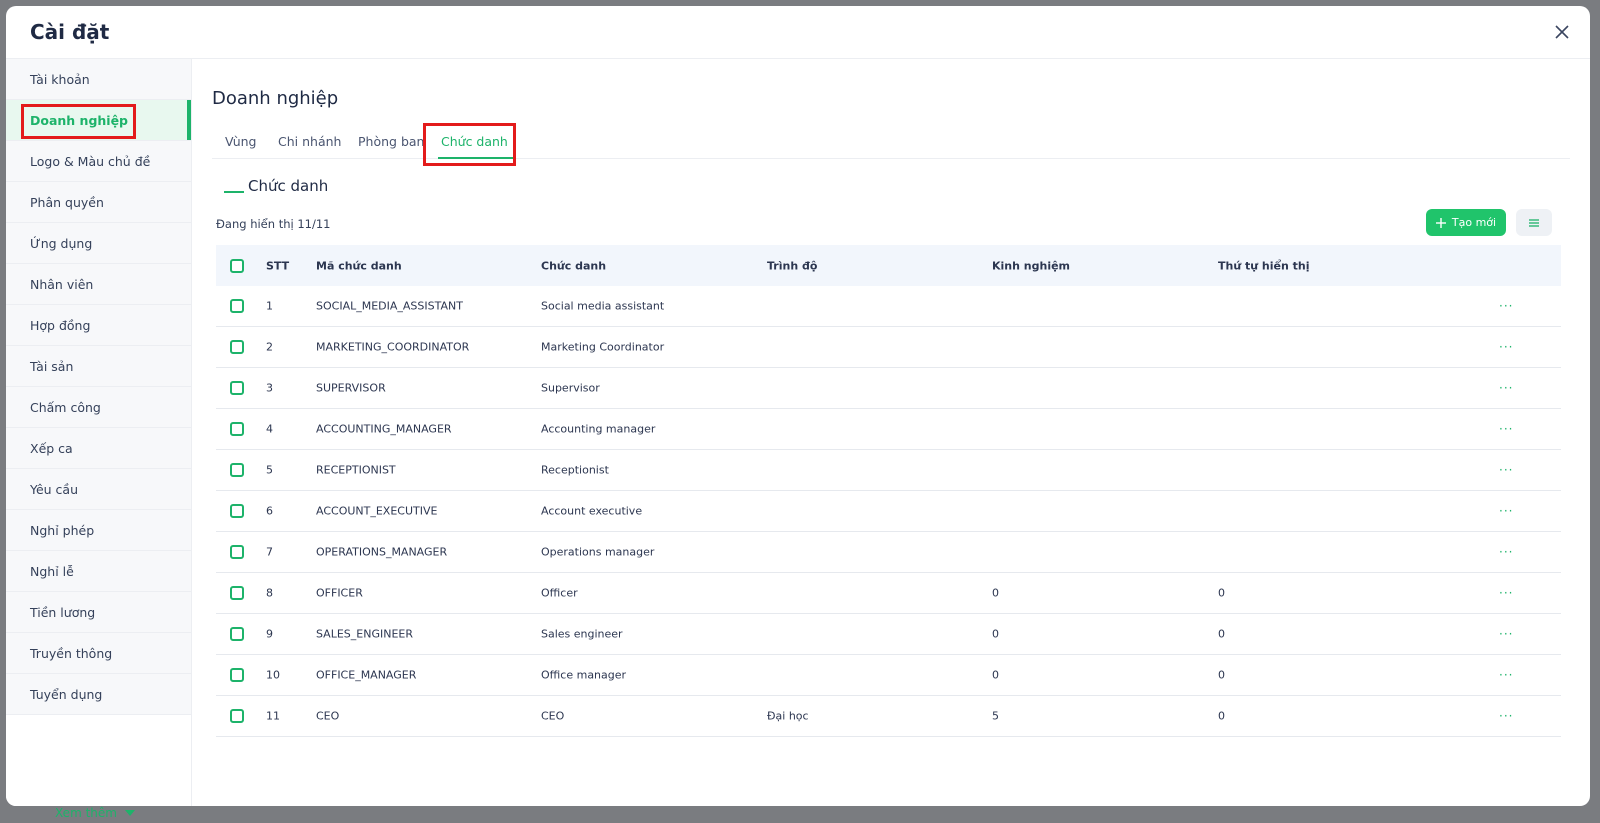 The width and height of the screenshot is (1600, 823). What do you see at coordinates (62, 530) in the screenshot?
I see `sidebar-item-label: Nghỉ phép` at bounding box center [62, 530].